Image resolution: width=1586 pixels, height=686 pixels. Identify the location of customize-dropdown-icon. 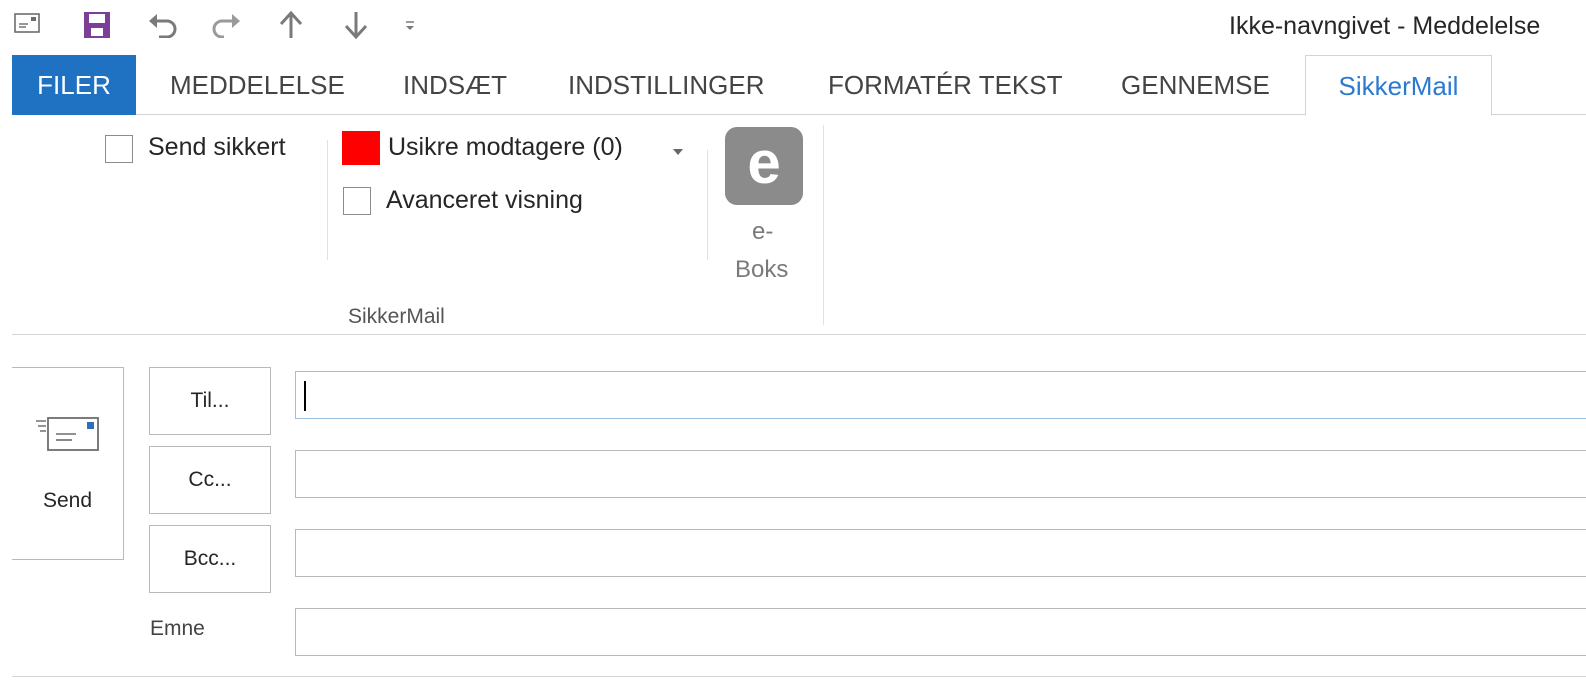
(410, 25).